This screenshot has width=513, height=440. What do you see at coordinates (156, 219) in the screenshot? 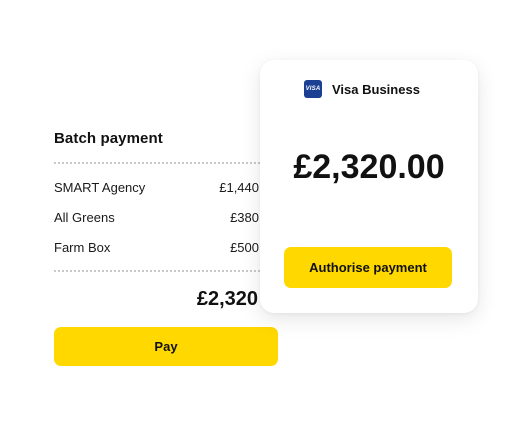
I see `payment-row: All Greens £380` at bounding box center [156, 219].